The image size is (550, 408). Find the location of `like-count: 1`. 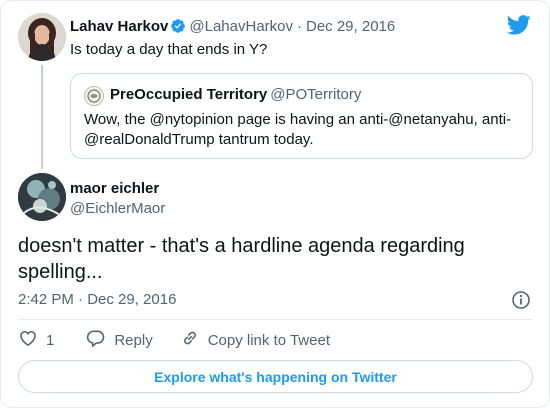

like-count: 1 is located at coordinates (50, 340).